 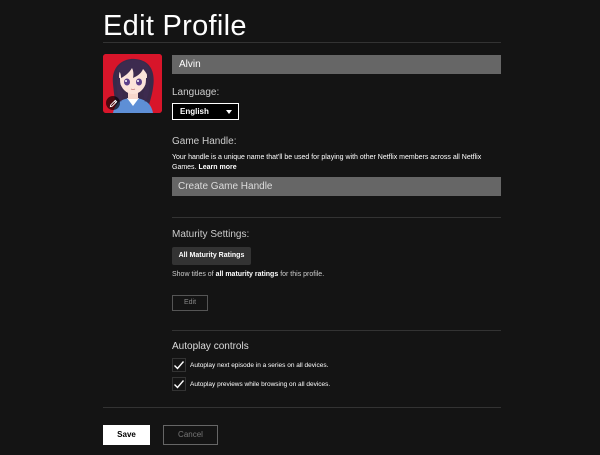 I want to click on save-button: Save, so click(x=126, y=435).